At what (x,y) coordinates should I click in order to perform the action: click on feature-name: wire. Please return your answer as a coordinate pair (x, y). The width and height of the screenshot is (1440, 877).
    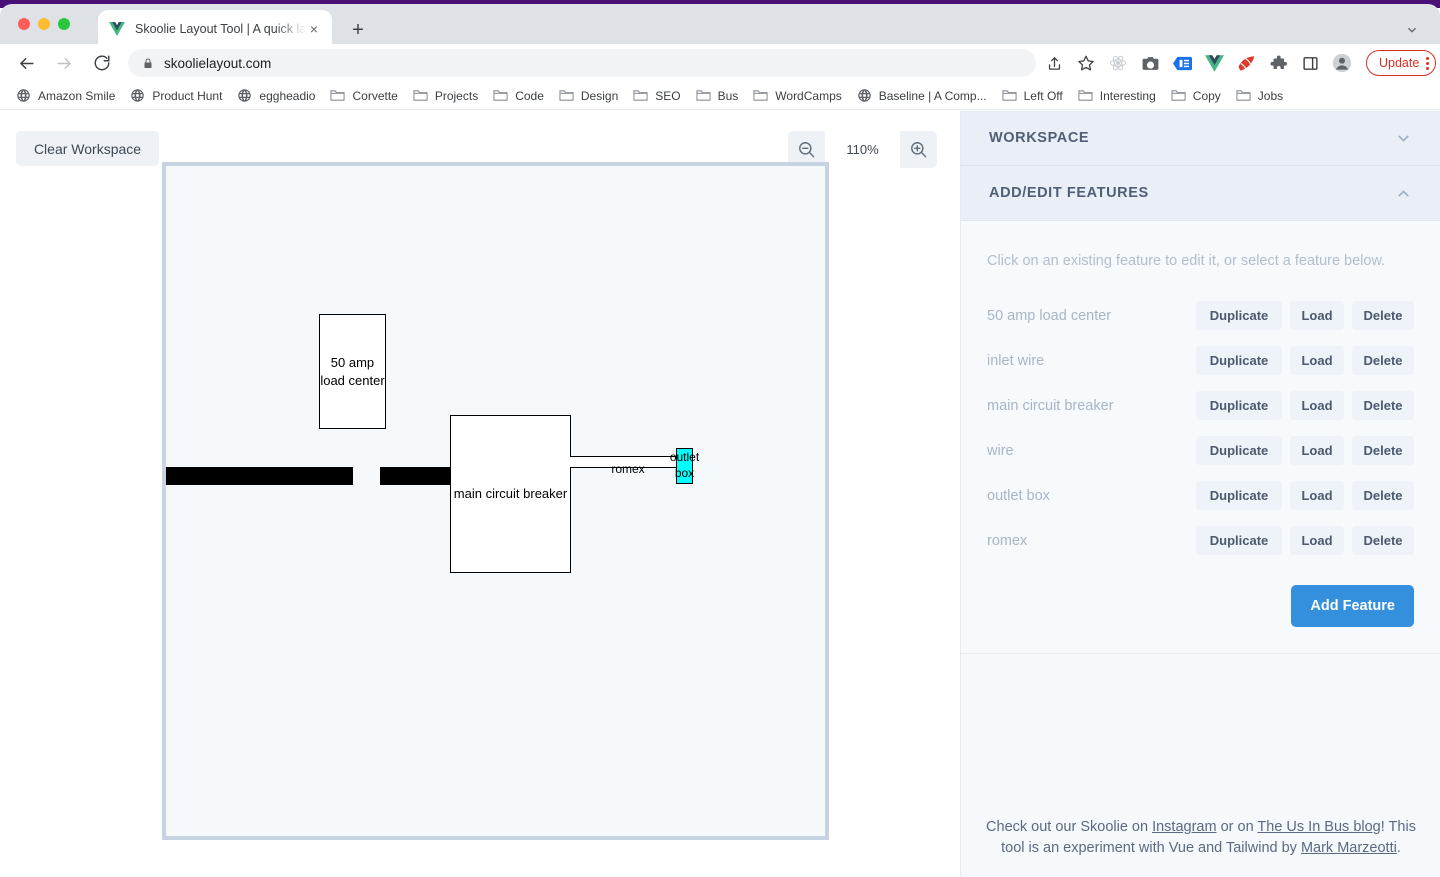
    Looking at the image, I should click on (1000, 450).